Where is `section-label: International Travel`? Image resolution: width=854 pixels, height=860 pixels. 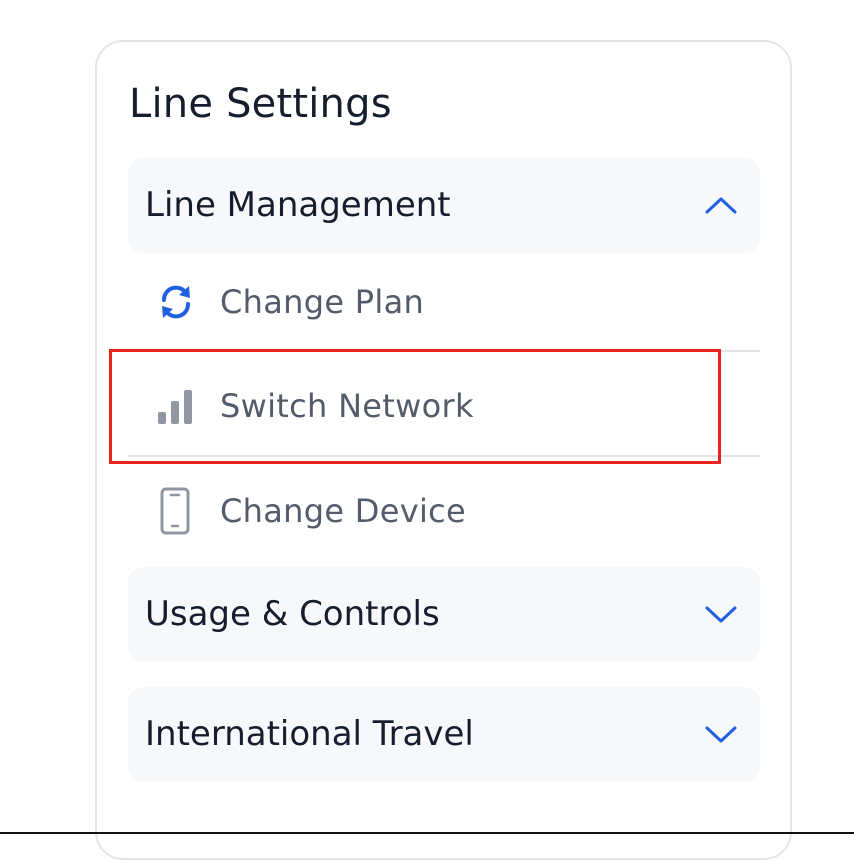
section-label: International Travel is located at coordinates (309, 734).